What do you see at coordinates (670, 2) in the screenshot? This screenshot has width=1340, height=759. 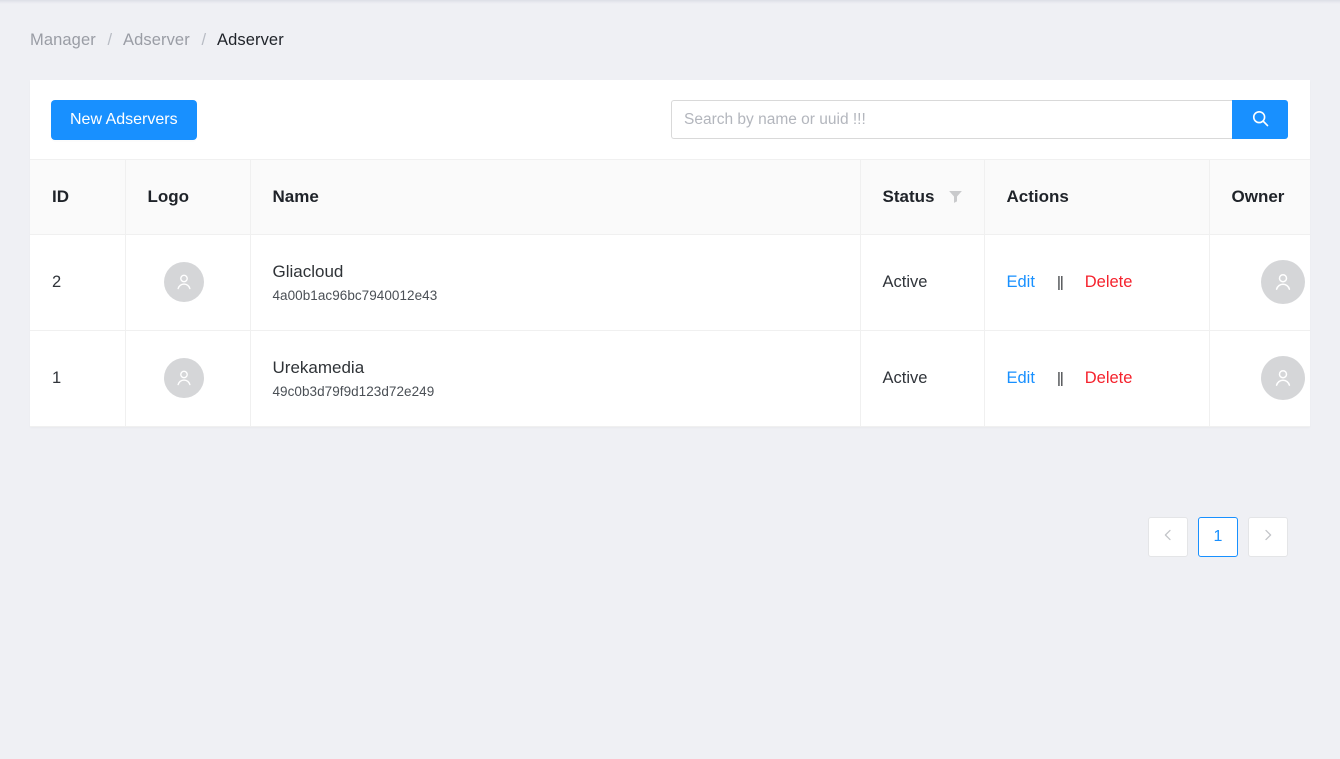 I see `window-top-edge` at bounding box center [670, 2].